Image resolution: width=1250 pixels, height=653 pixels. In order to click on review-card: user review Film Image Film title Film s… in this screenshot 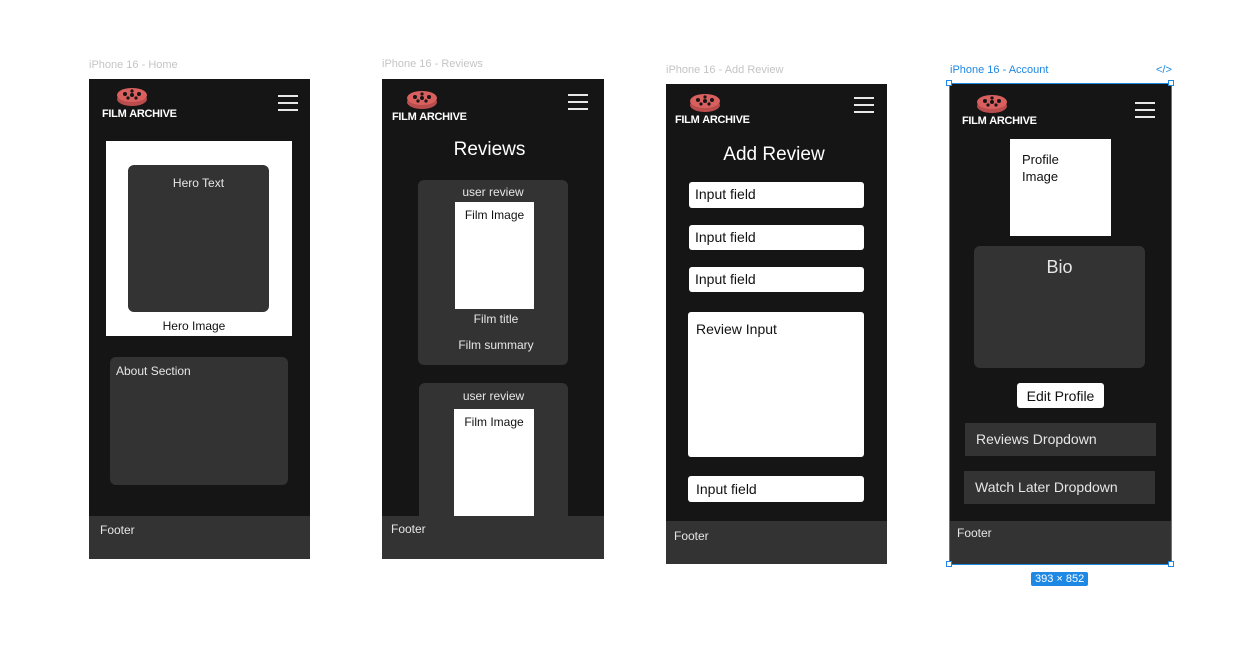, I will do `click(493, 272)`.